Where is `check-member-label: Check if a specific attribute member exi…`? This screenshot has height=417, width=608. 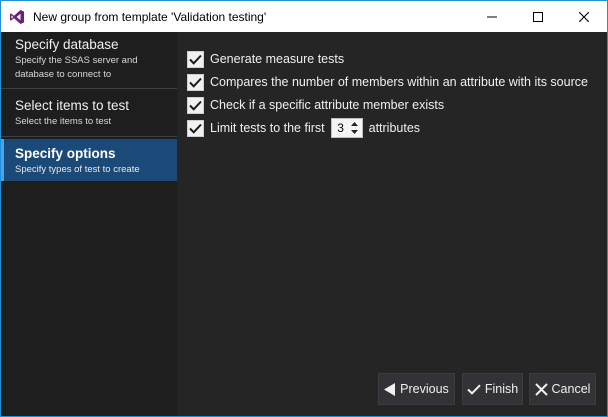 check-member-label: Check if a specific attribute member exi… is located at coordinates (327, 105).